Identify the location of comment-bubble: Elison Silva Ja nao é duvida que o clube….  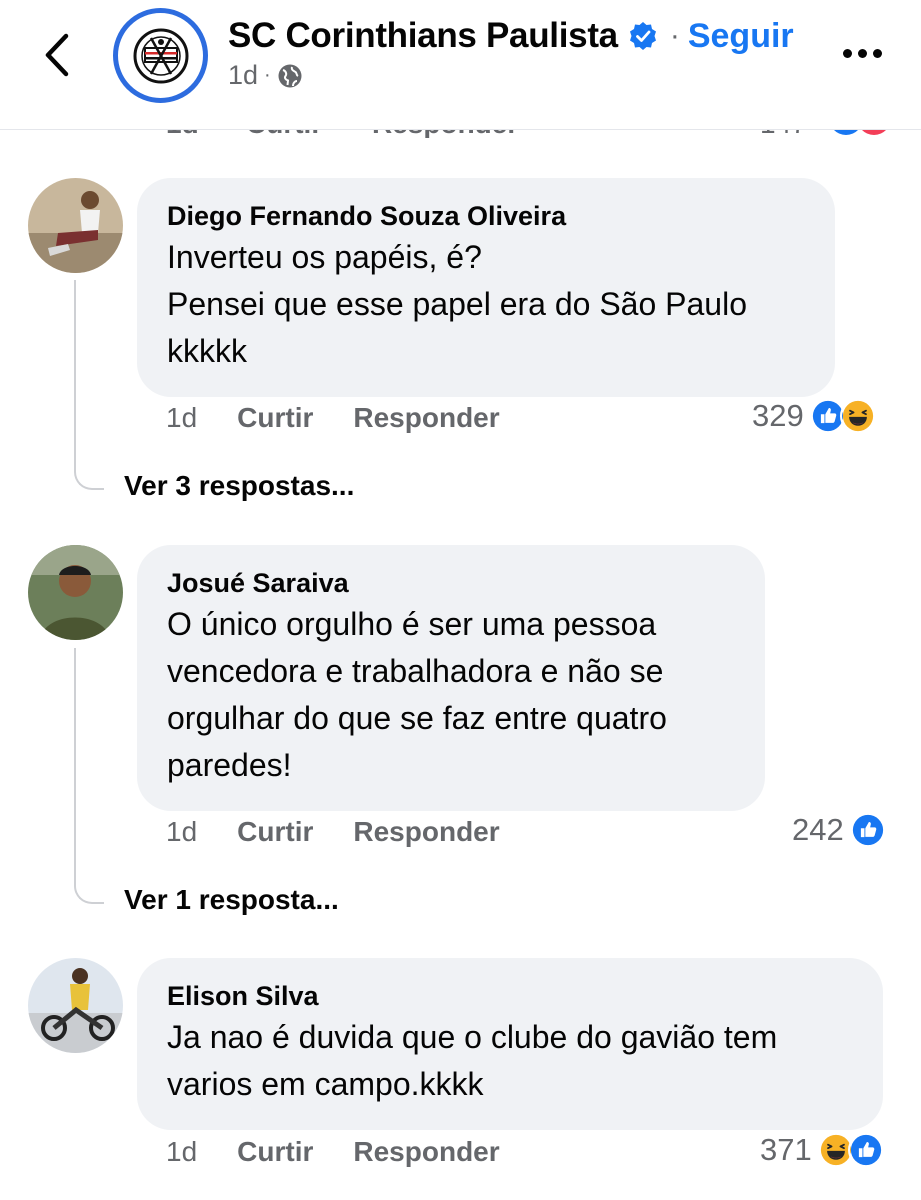
(510, 1044).